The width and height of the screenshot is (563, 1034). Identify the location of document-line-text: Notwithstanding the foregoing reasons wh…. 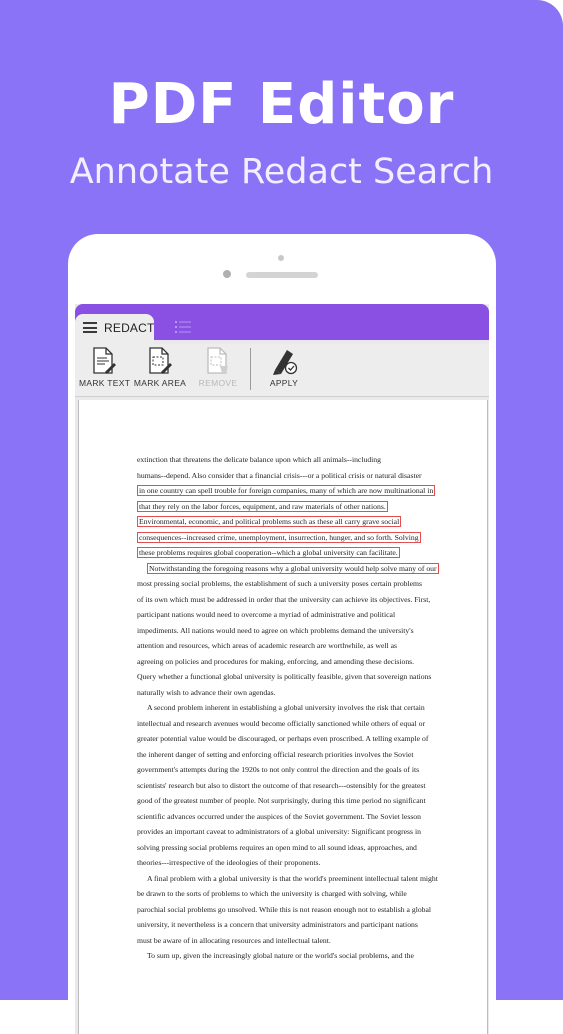
(293, 568).